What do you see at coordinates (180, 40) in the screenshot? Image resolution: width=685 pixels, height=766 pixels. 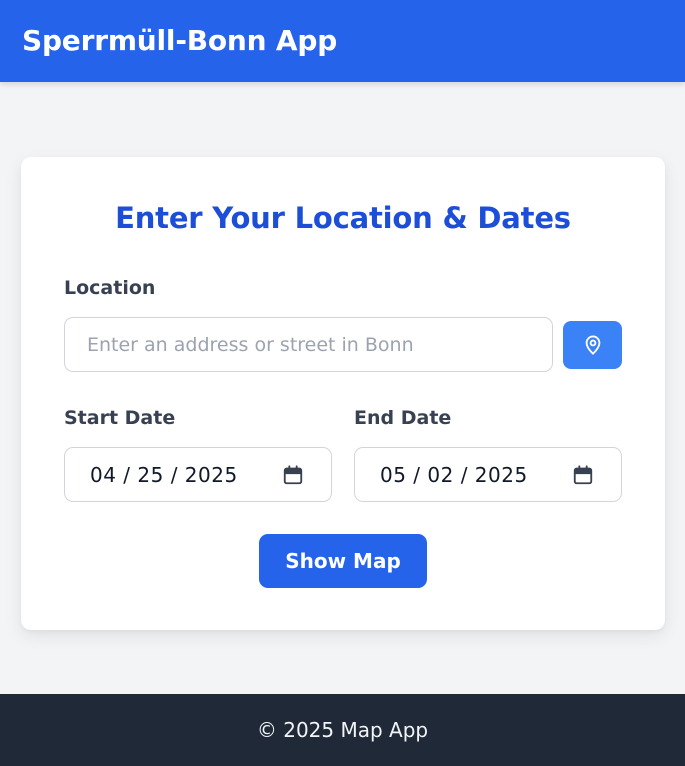 I see `app-title: Sperrmüll-Bonn App` at bounding box center [180, 40].